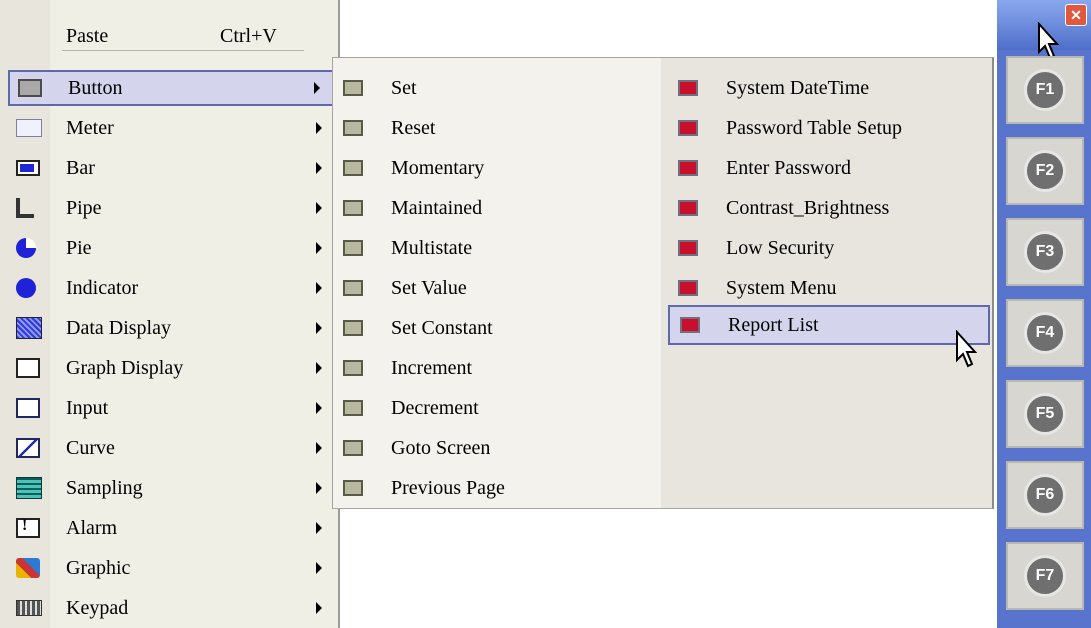 This screenshot has height=628, width=1091. What do you see at coordinates (780, 247) in the screenshot?
I see `submenu-item-label: Low Security` at bounding box center [780, 247].